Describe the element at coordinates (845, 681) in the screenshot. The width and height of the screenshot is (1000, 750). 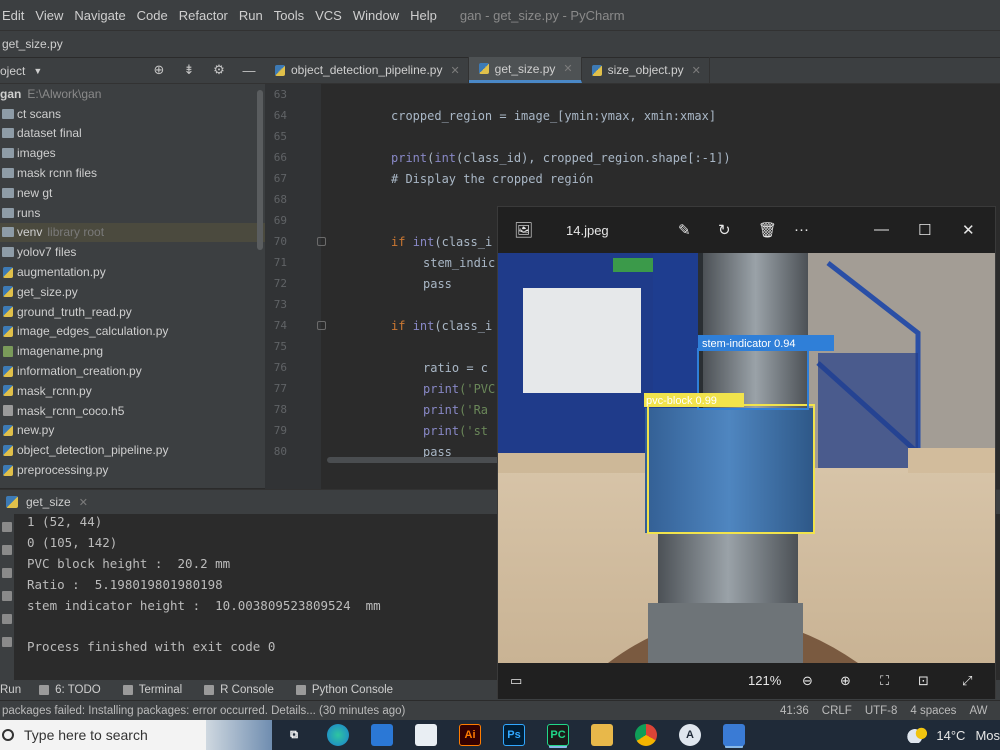
I see `zoom-in-icon: ⊕` at that location.